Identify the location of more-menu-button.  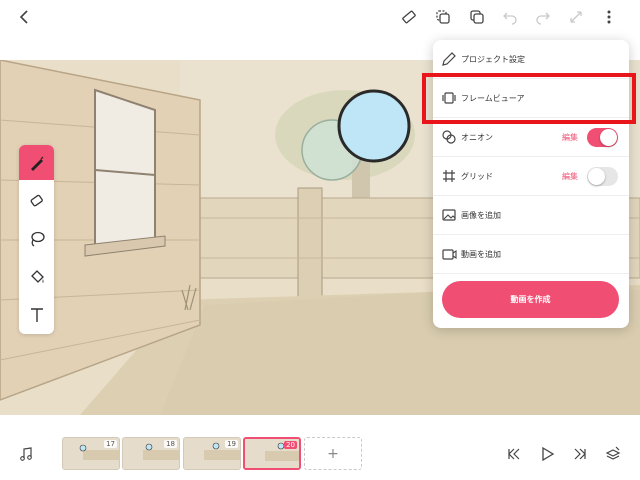
(609, 17).